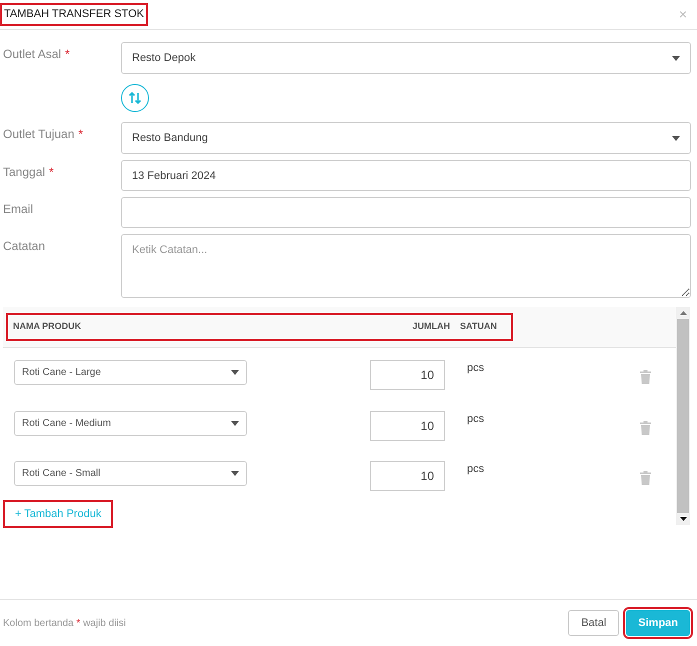  I want to click on text-field: 13 Februari 2024, so click(406, 175).